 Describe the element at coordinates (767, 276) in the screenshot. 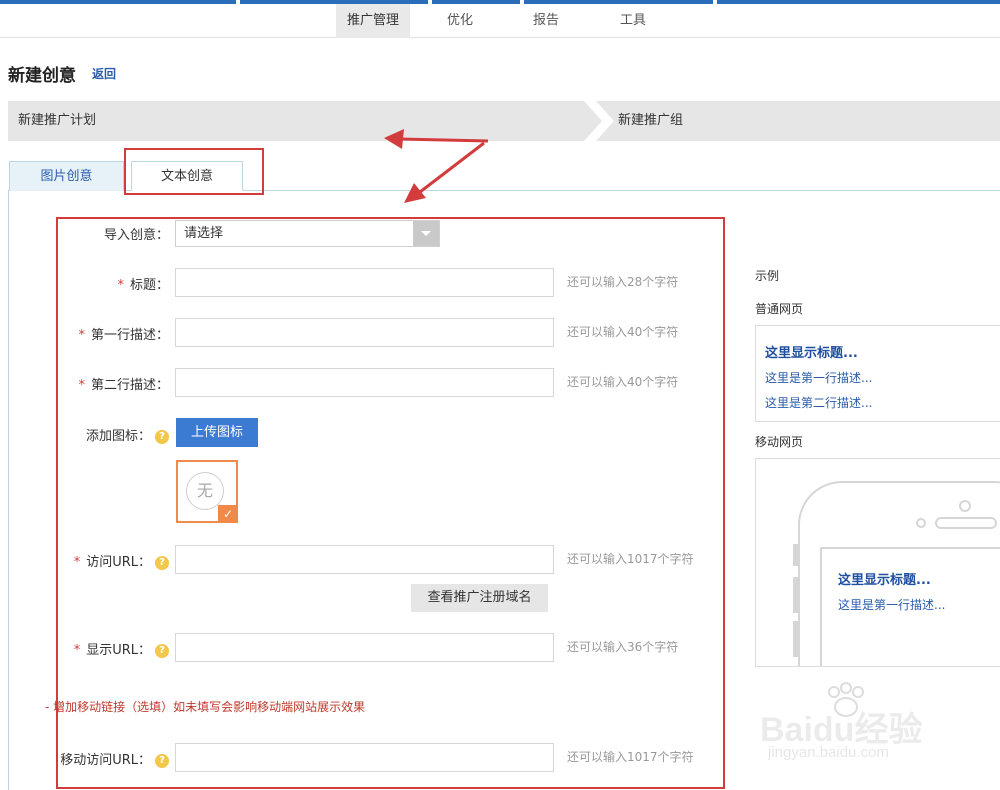

I see `example-title: 示例` at that location.